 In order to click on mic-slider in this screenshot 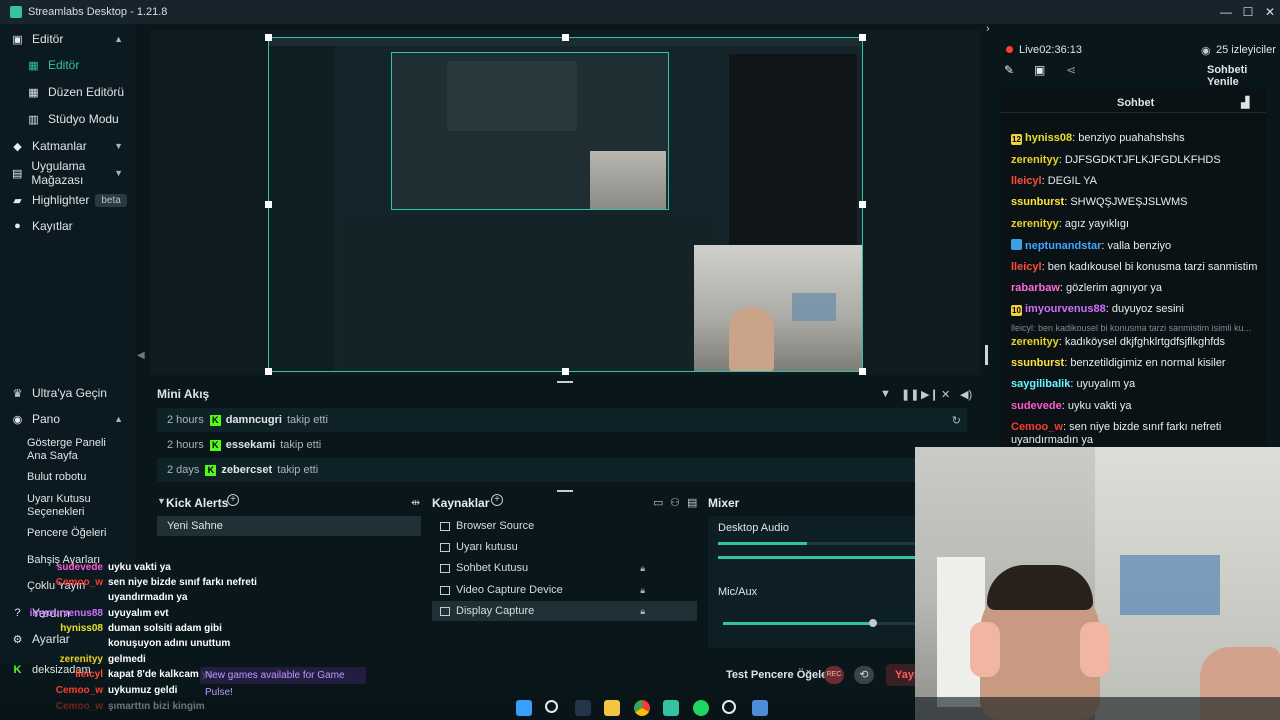, I will do `click(819, 623)`.